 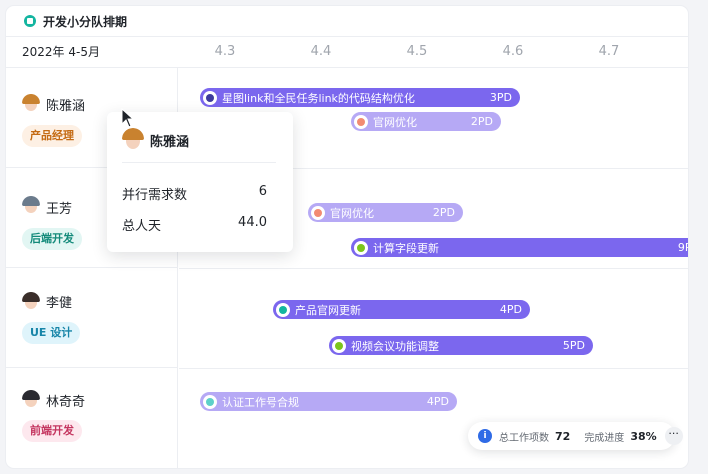 I want to click on progress-label: 完成进度, so click(x=604, y=438).